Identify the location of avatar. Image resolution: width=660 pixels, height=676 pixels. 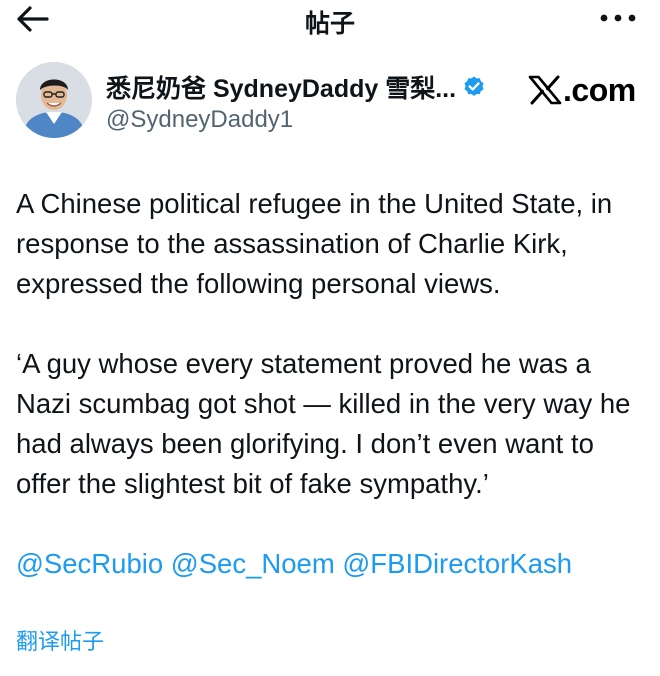
(54, 100).